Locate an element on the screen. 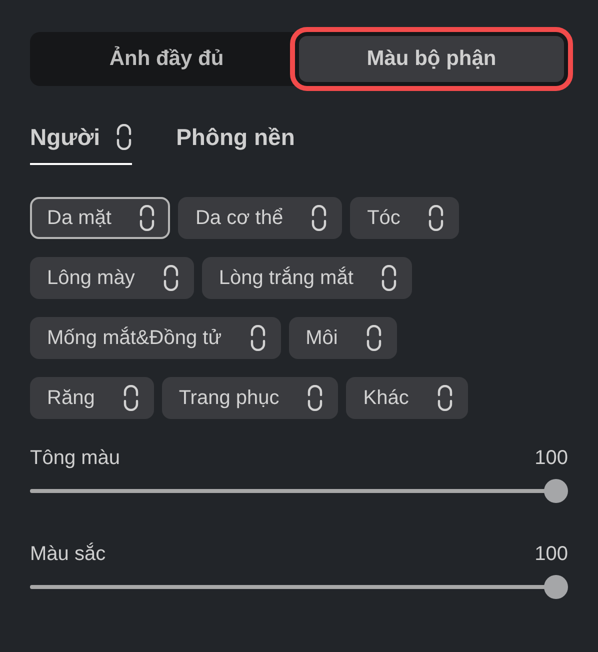 This screenshot has height=652, width=598. slider-label: Tông màu is located at coordinates (75, 458).